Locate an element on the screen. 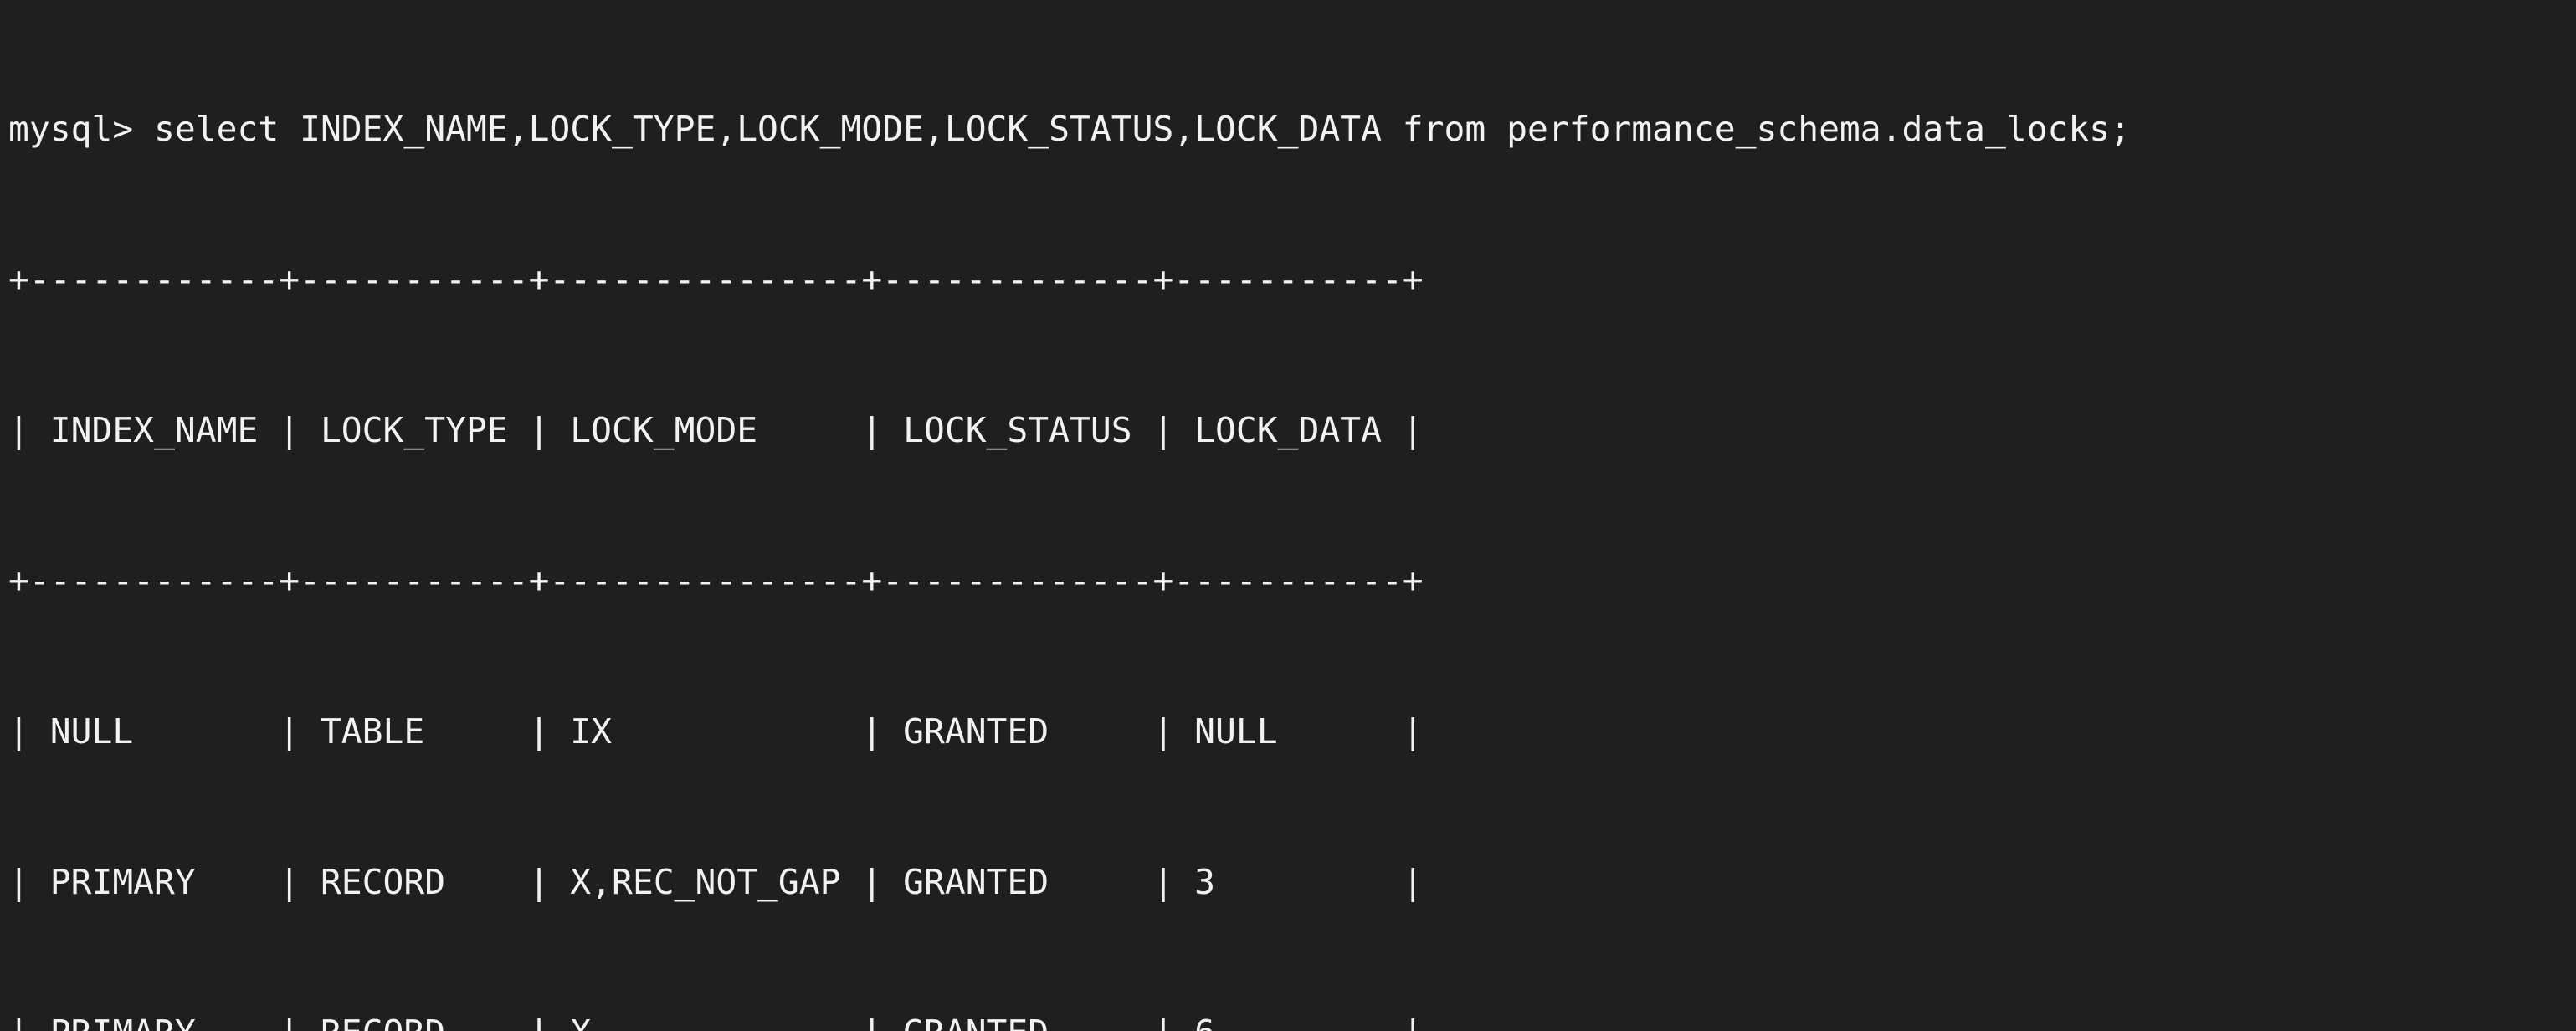 This screenshot has width=2576, height=1031. table-row: | PRIMARY | RECORD | X | GRANTED | 6 | is located at coordinates (1292, 1019).